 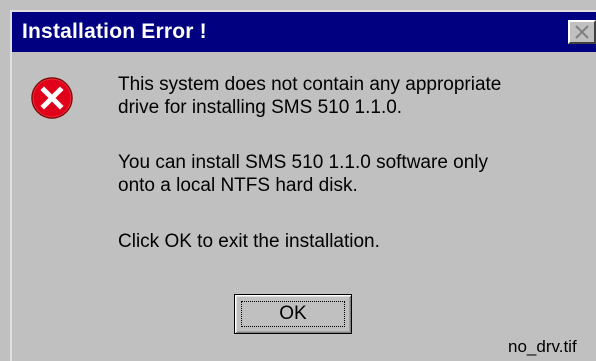 What do you see at coordinates (304, 32) in the screenshot?
I see `title-bar: Installation Error !` at bounding box center [304, 32].